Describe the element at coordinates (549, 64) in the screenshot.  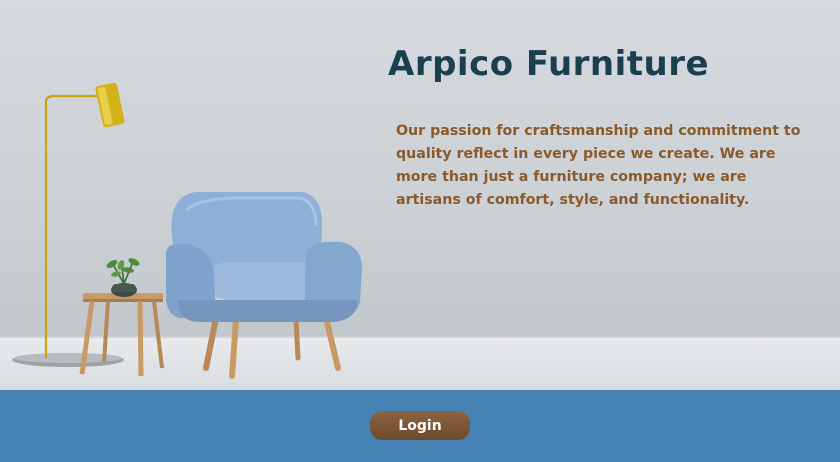
I see `page-title: Arpico Furniture` at that location.